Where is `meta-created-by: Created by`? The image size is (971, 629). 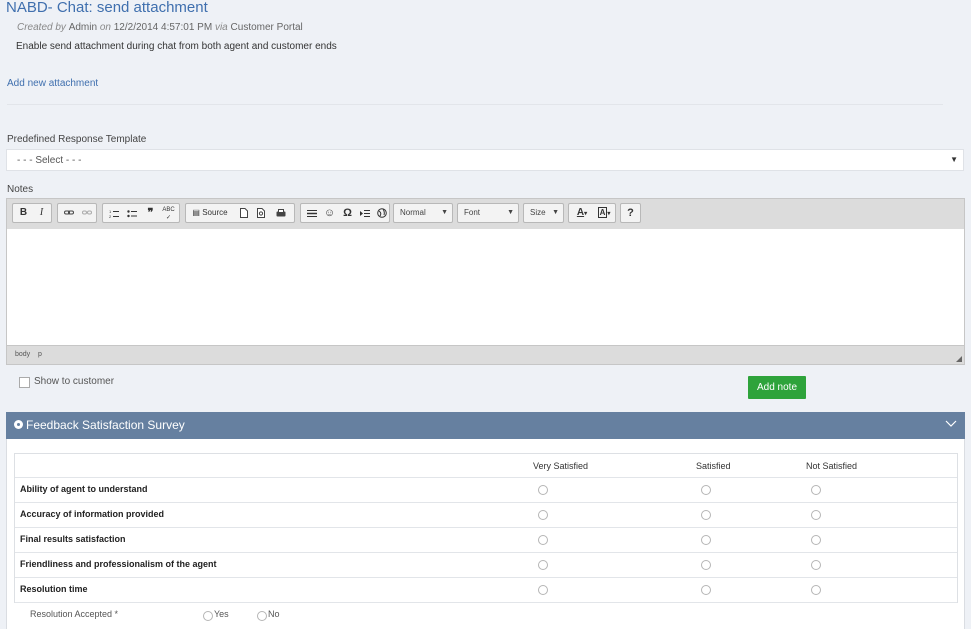
meta-created-by: Created by is located at coordinates (41, 27).